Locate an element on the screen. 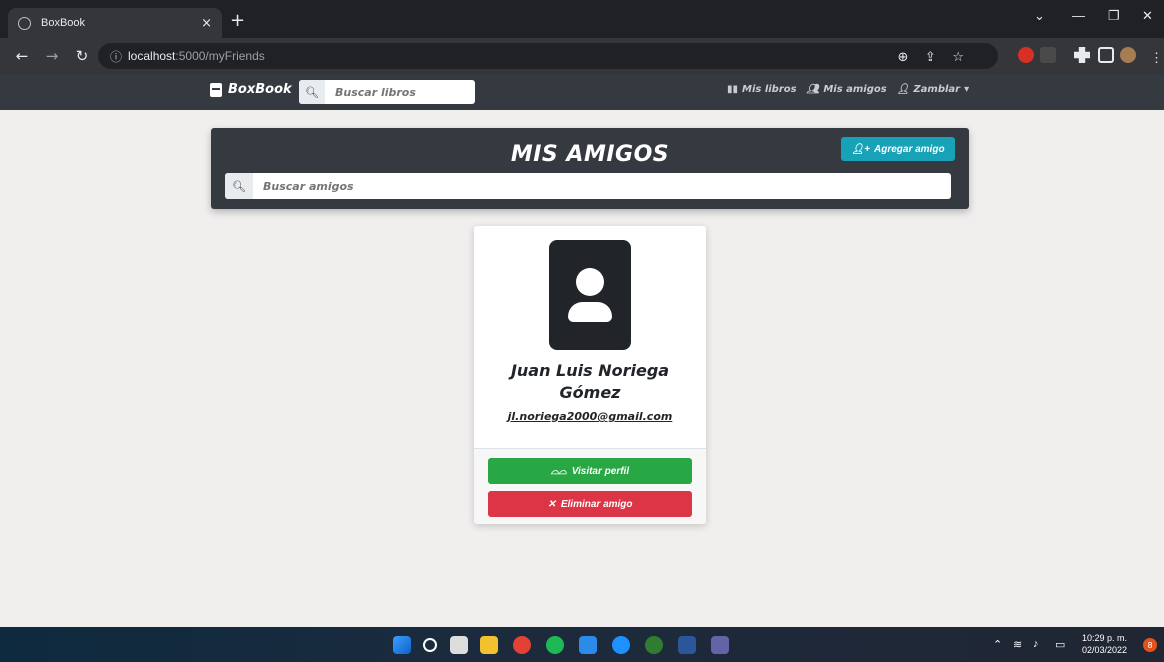 The image size is (1164, 662). browser-tab: BoxBook × is located at coordinates (115, 23).